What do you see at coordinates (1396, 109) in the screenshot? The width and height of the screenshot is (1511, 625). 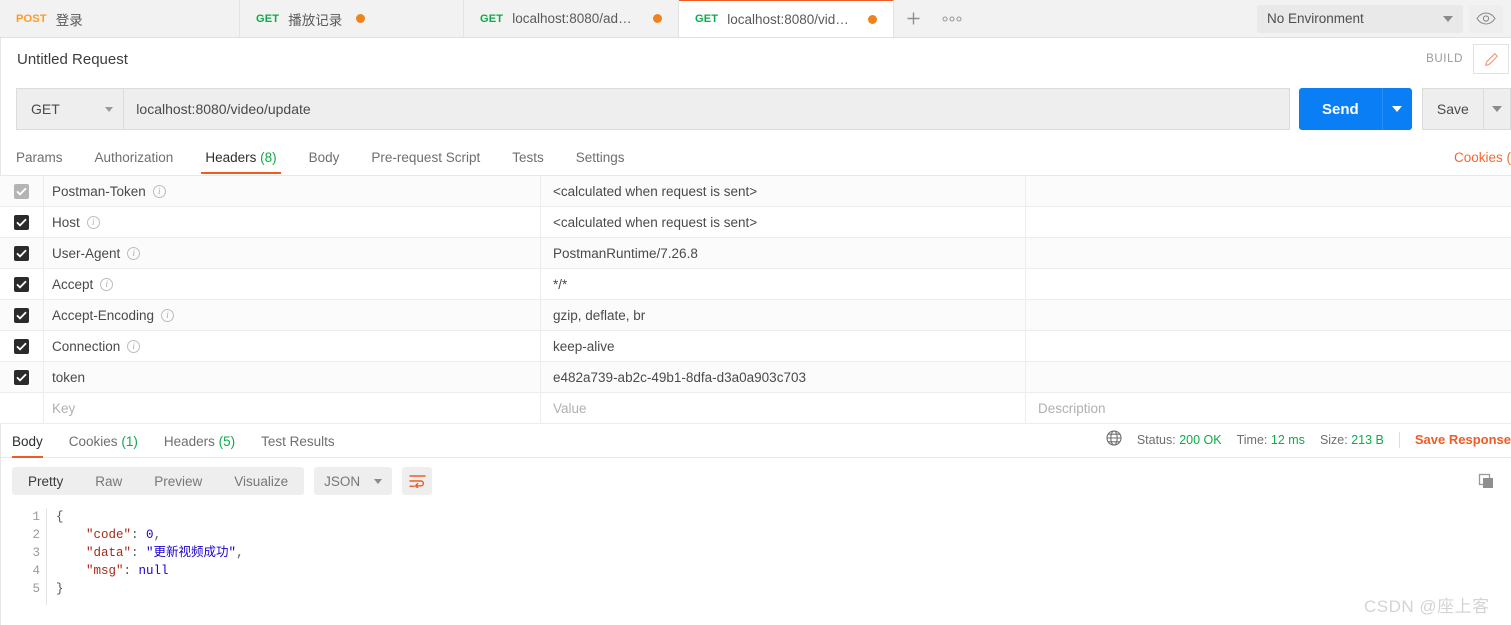 I see `send-options-button` at bounding box center [1396, 109].